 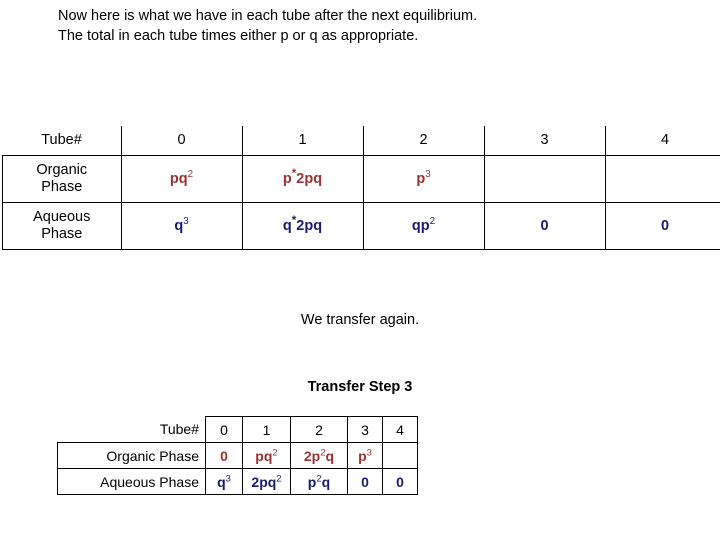 What do you see at coordinates (423, 226) in the screenshot?
I see `cell-aqueous-tube-2: qp2` at bounding box center [423, 226].